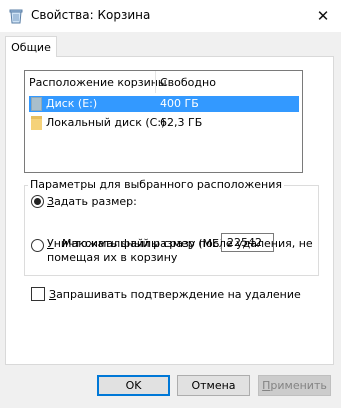 The width and height of the screenshot is (341, 408). Describe the element at coordinates (98, 82) in the screenshot. I see `column-header-location: Расположение корзины` at that location.